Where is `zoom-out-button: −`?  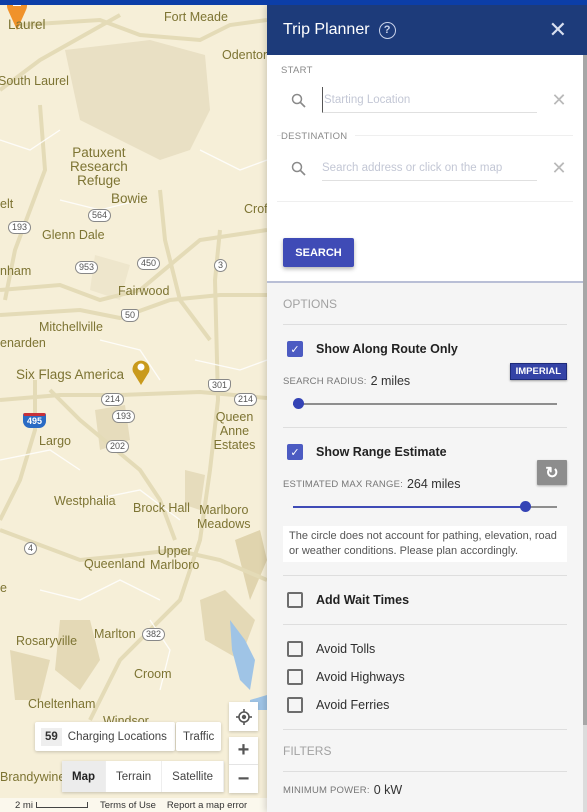
zoom-out-button: − is located at coordinates (243, 779).